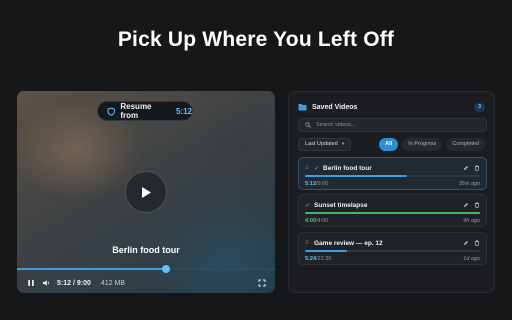 This screenshot has width=512, height=320. Describe the element at coordinates (391, 107) in the screenshot. I see `panel-header: Saved Videos 3` at that location.